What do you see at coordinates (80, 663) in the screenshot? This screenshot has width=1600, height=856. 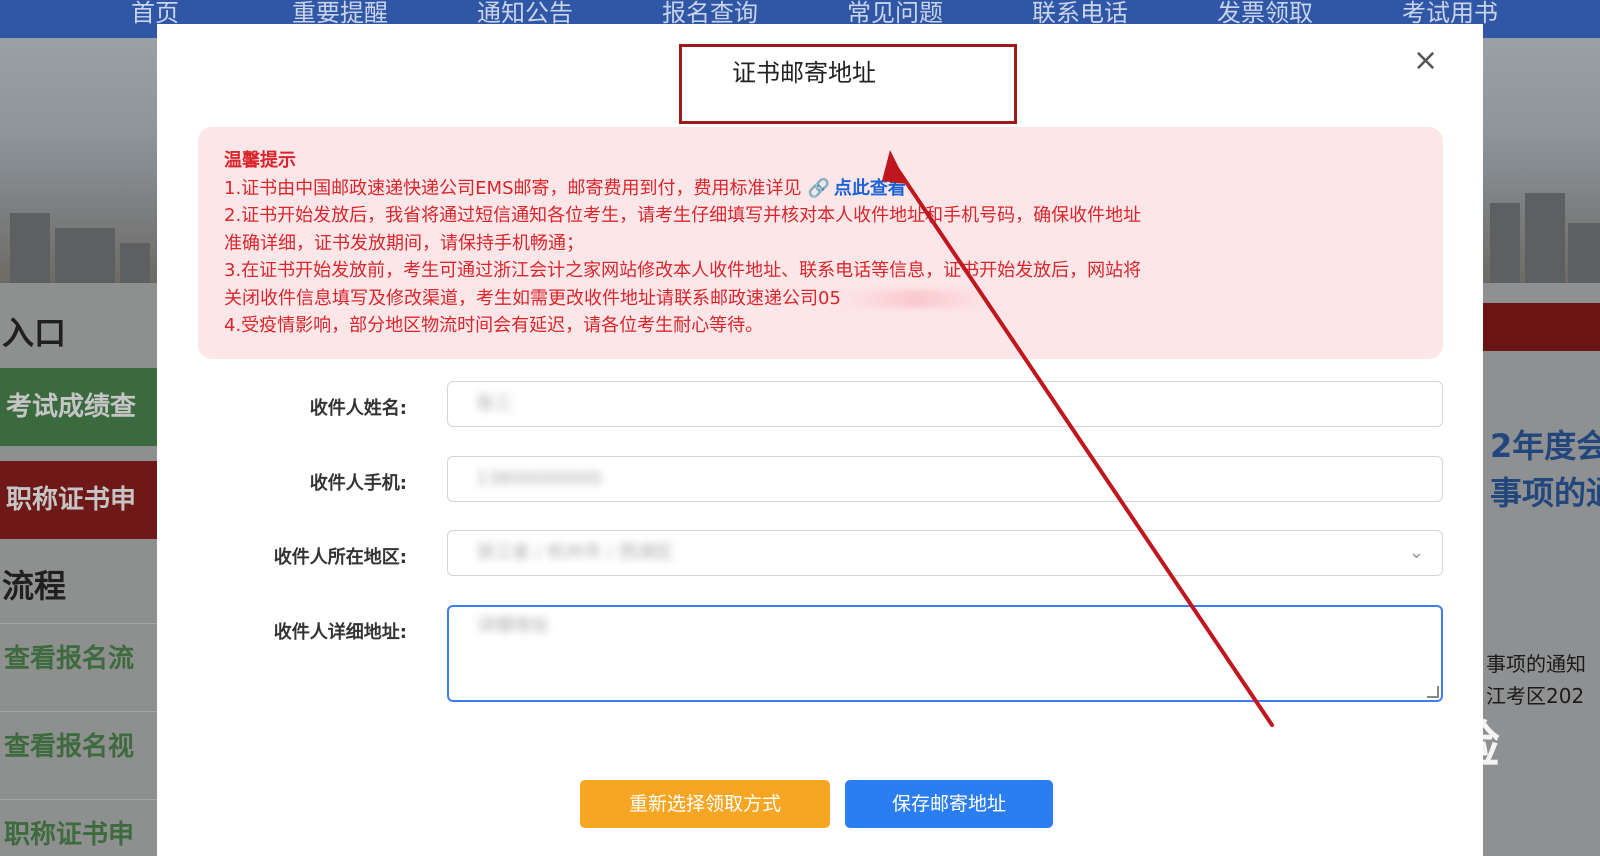 I see `process-link: 查看报名流` at bounding box center [80, 663].